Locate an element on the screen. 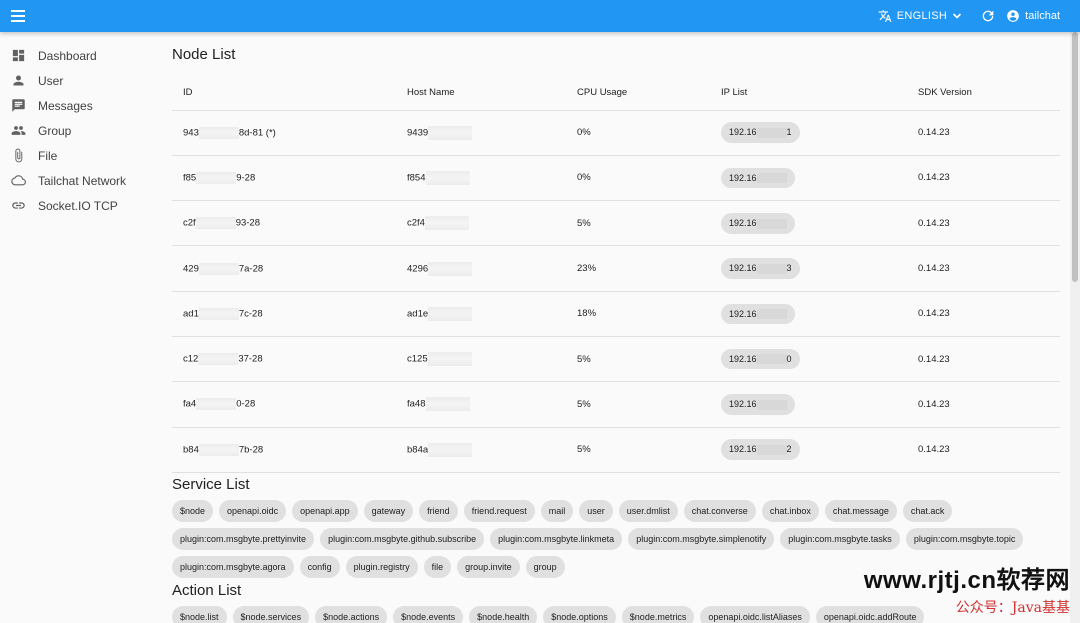 The width and height of the screenshot is (1080, 623). node-id-end: 0-28 is located at coordinates (246, 404).